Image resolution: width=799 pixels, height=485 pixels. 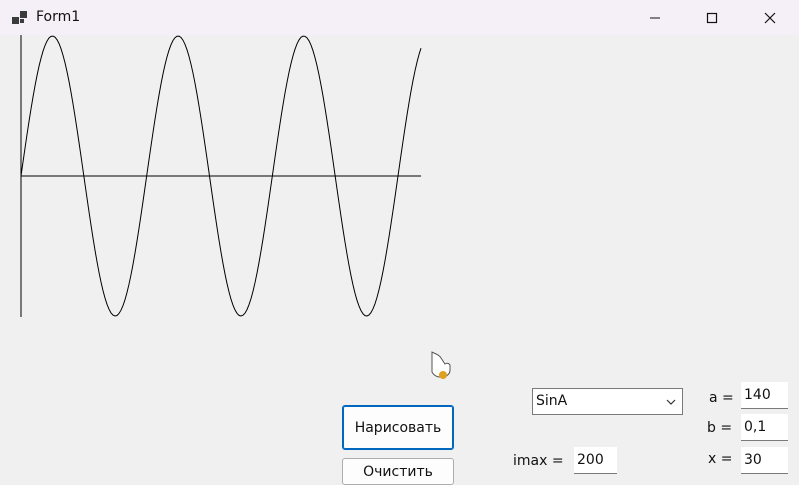 I want to click on draw-button: Нарисовать, so click(x=398, y=427).